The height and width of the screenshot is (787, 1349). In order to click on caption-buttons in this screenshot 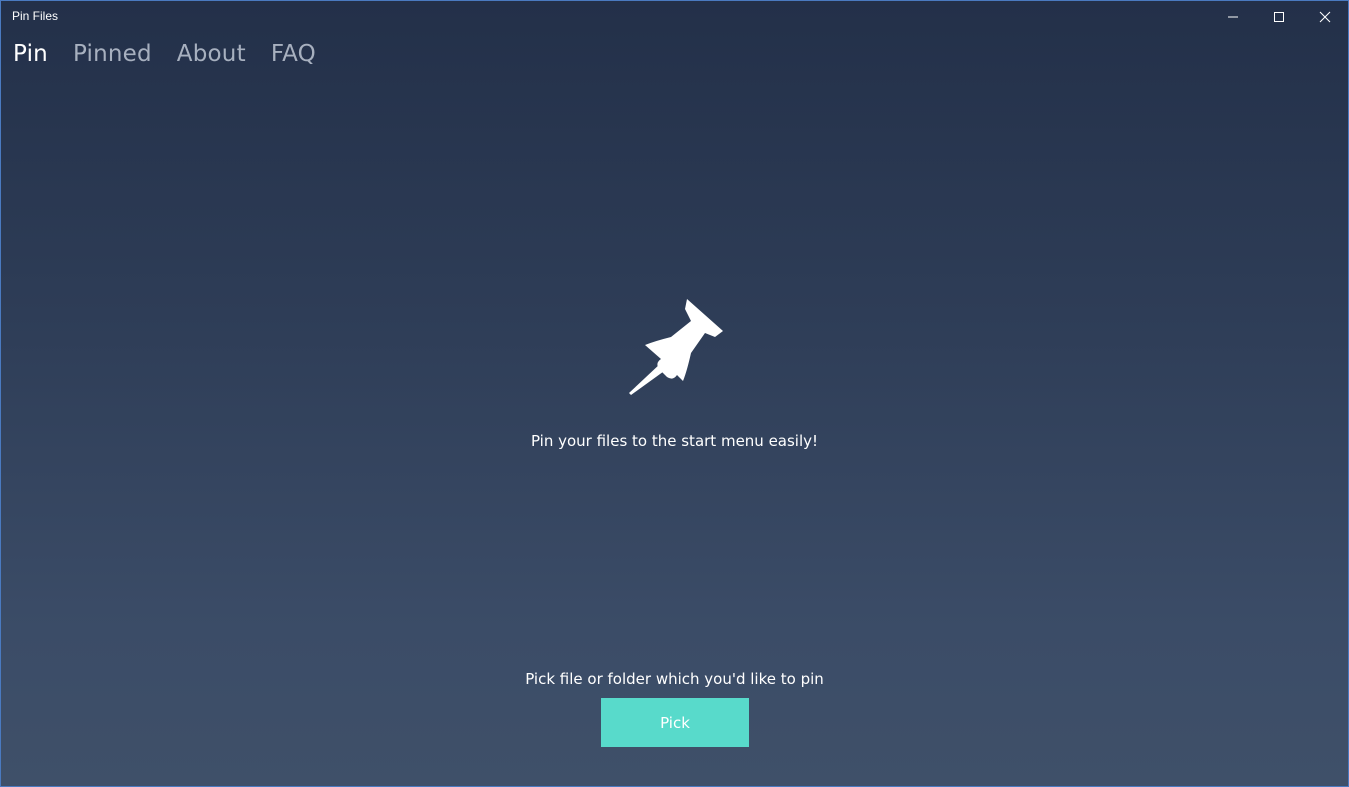, I will do `click(1279, 16)`.